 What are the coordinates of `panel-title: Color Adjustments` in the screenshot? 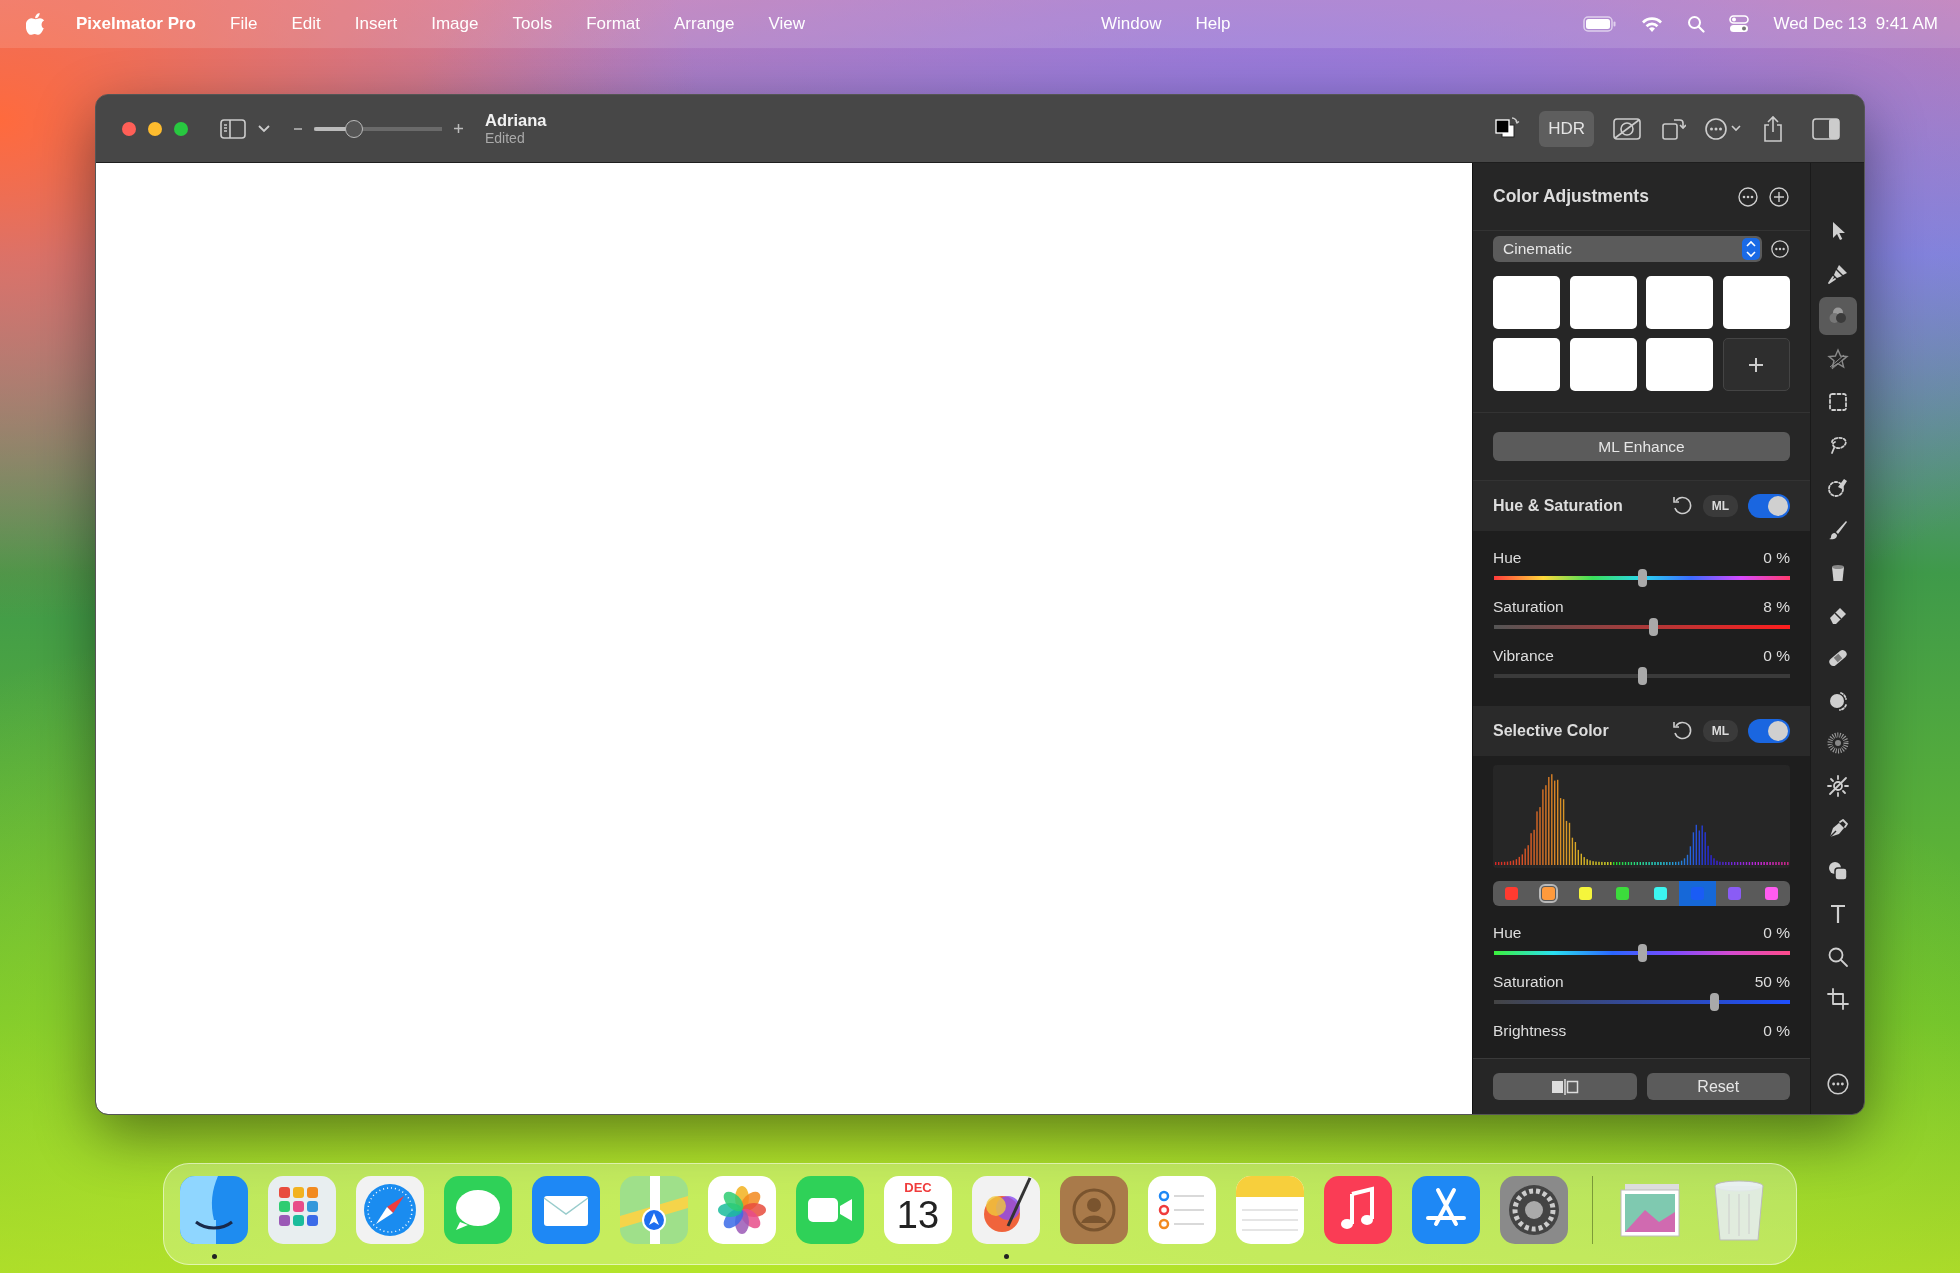 It's located at (1571, 196).